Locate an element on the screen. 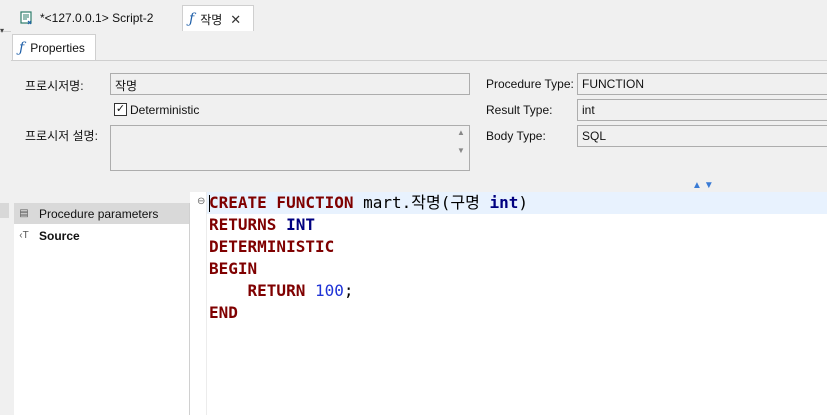 This screenshot has width=827, height=415. description-scroll-arrows: ▲ ▼ is located at coordinates (461, 141).